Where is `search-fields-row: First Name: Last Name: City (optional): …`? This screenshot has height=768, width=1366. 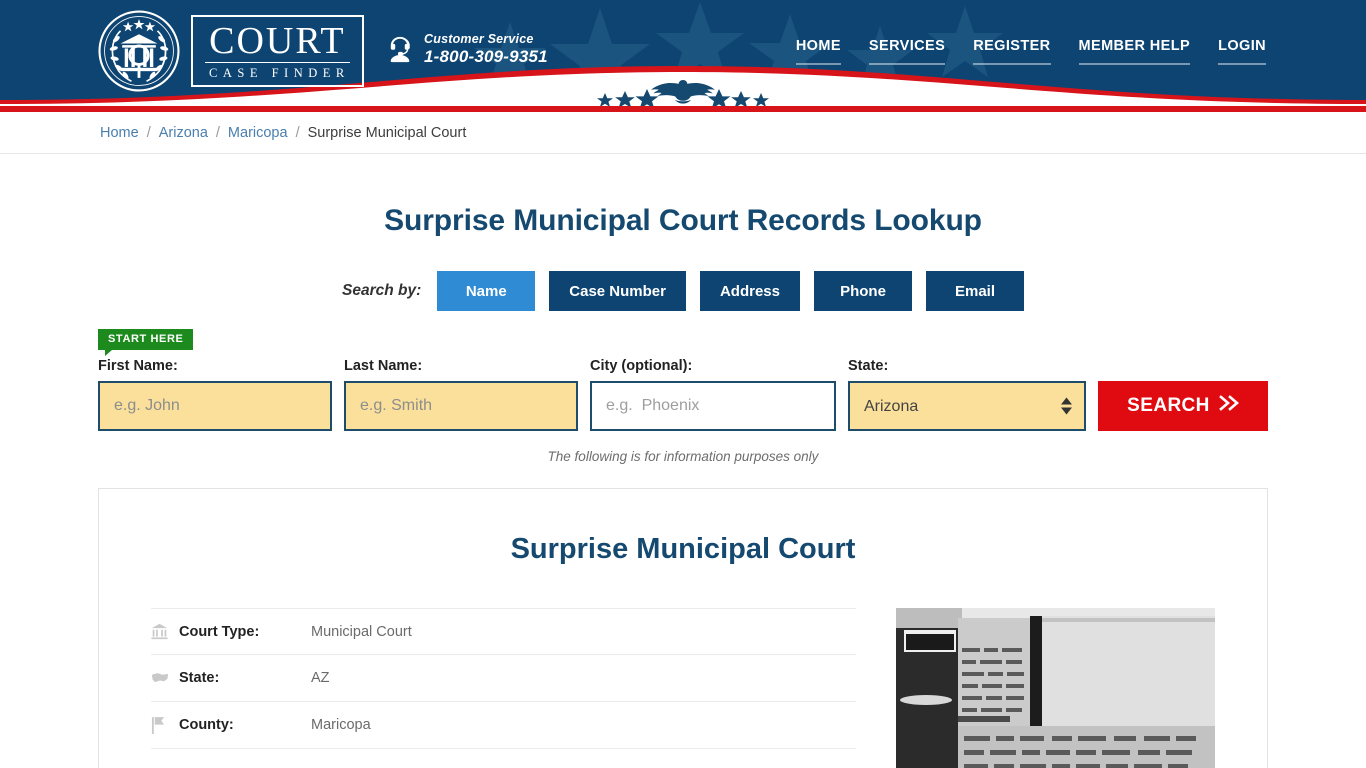
search-fields-row: First Name: Last Name: City (optional): … is located at coordinates (683, 394).